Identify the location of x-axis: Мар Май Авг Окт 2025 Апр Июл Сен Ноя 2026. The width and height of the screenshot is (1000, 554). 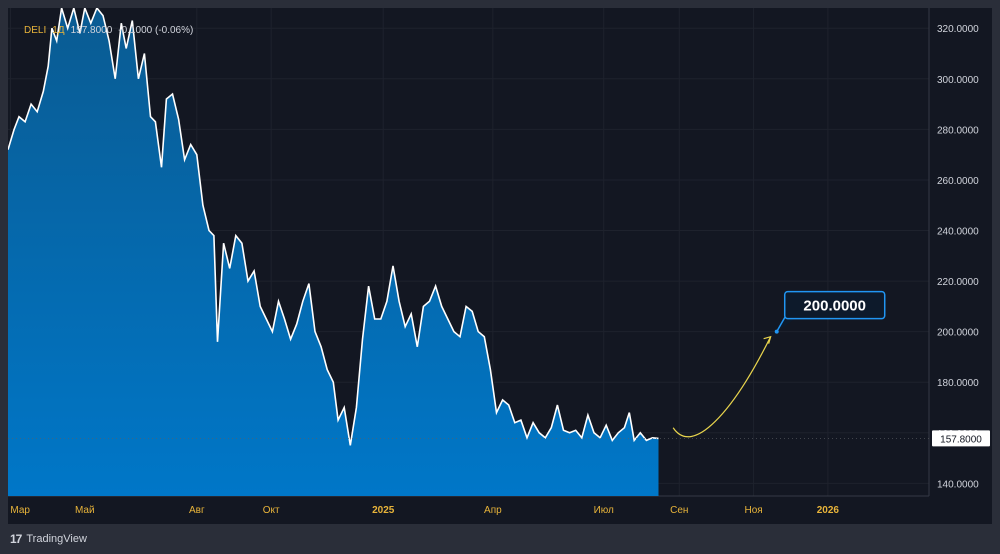
(424, 510).